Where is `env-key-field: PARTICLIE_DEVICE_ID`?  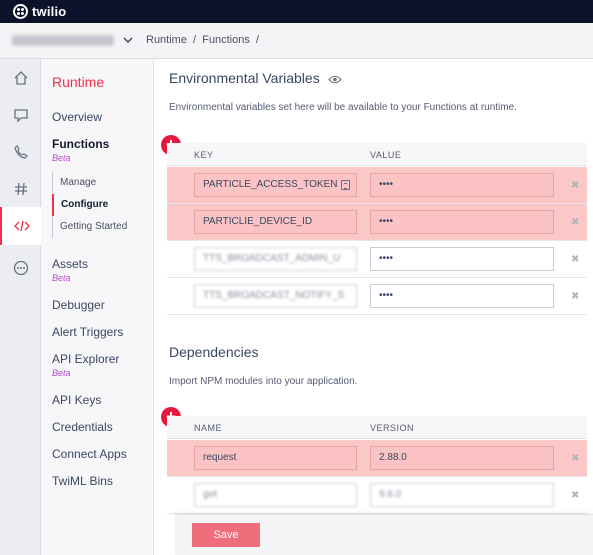 env-key-field: PARTICLIE_DEVICE_ID is located at coordinates (275, 222).